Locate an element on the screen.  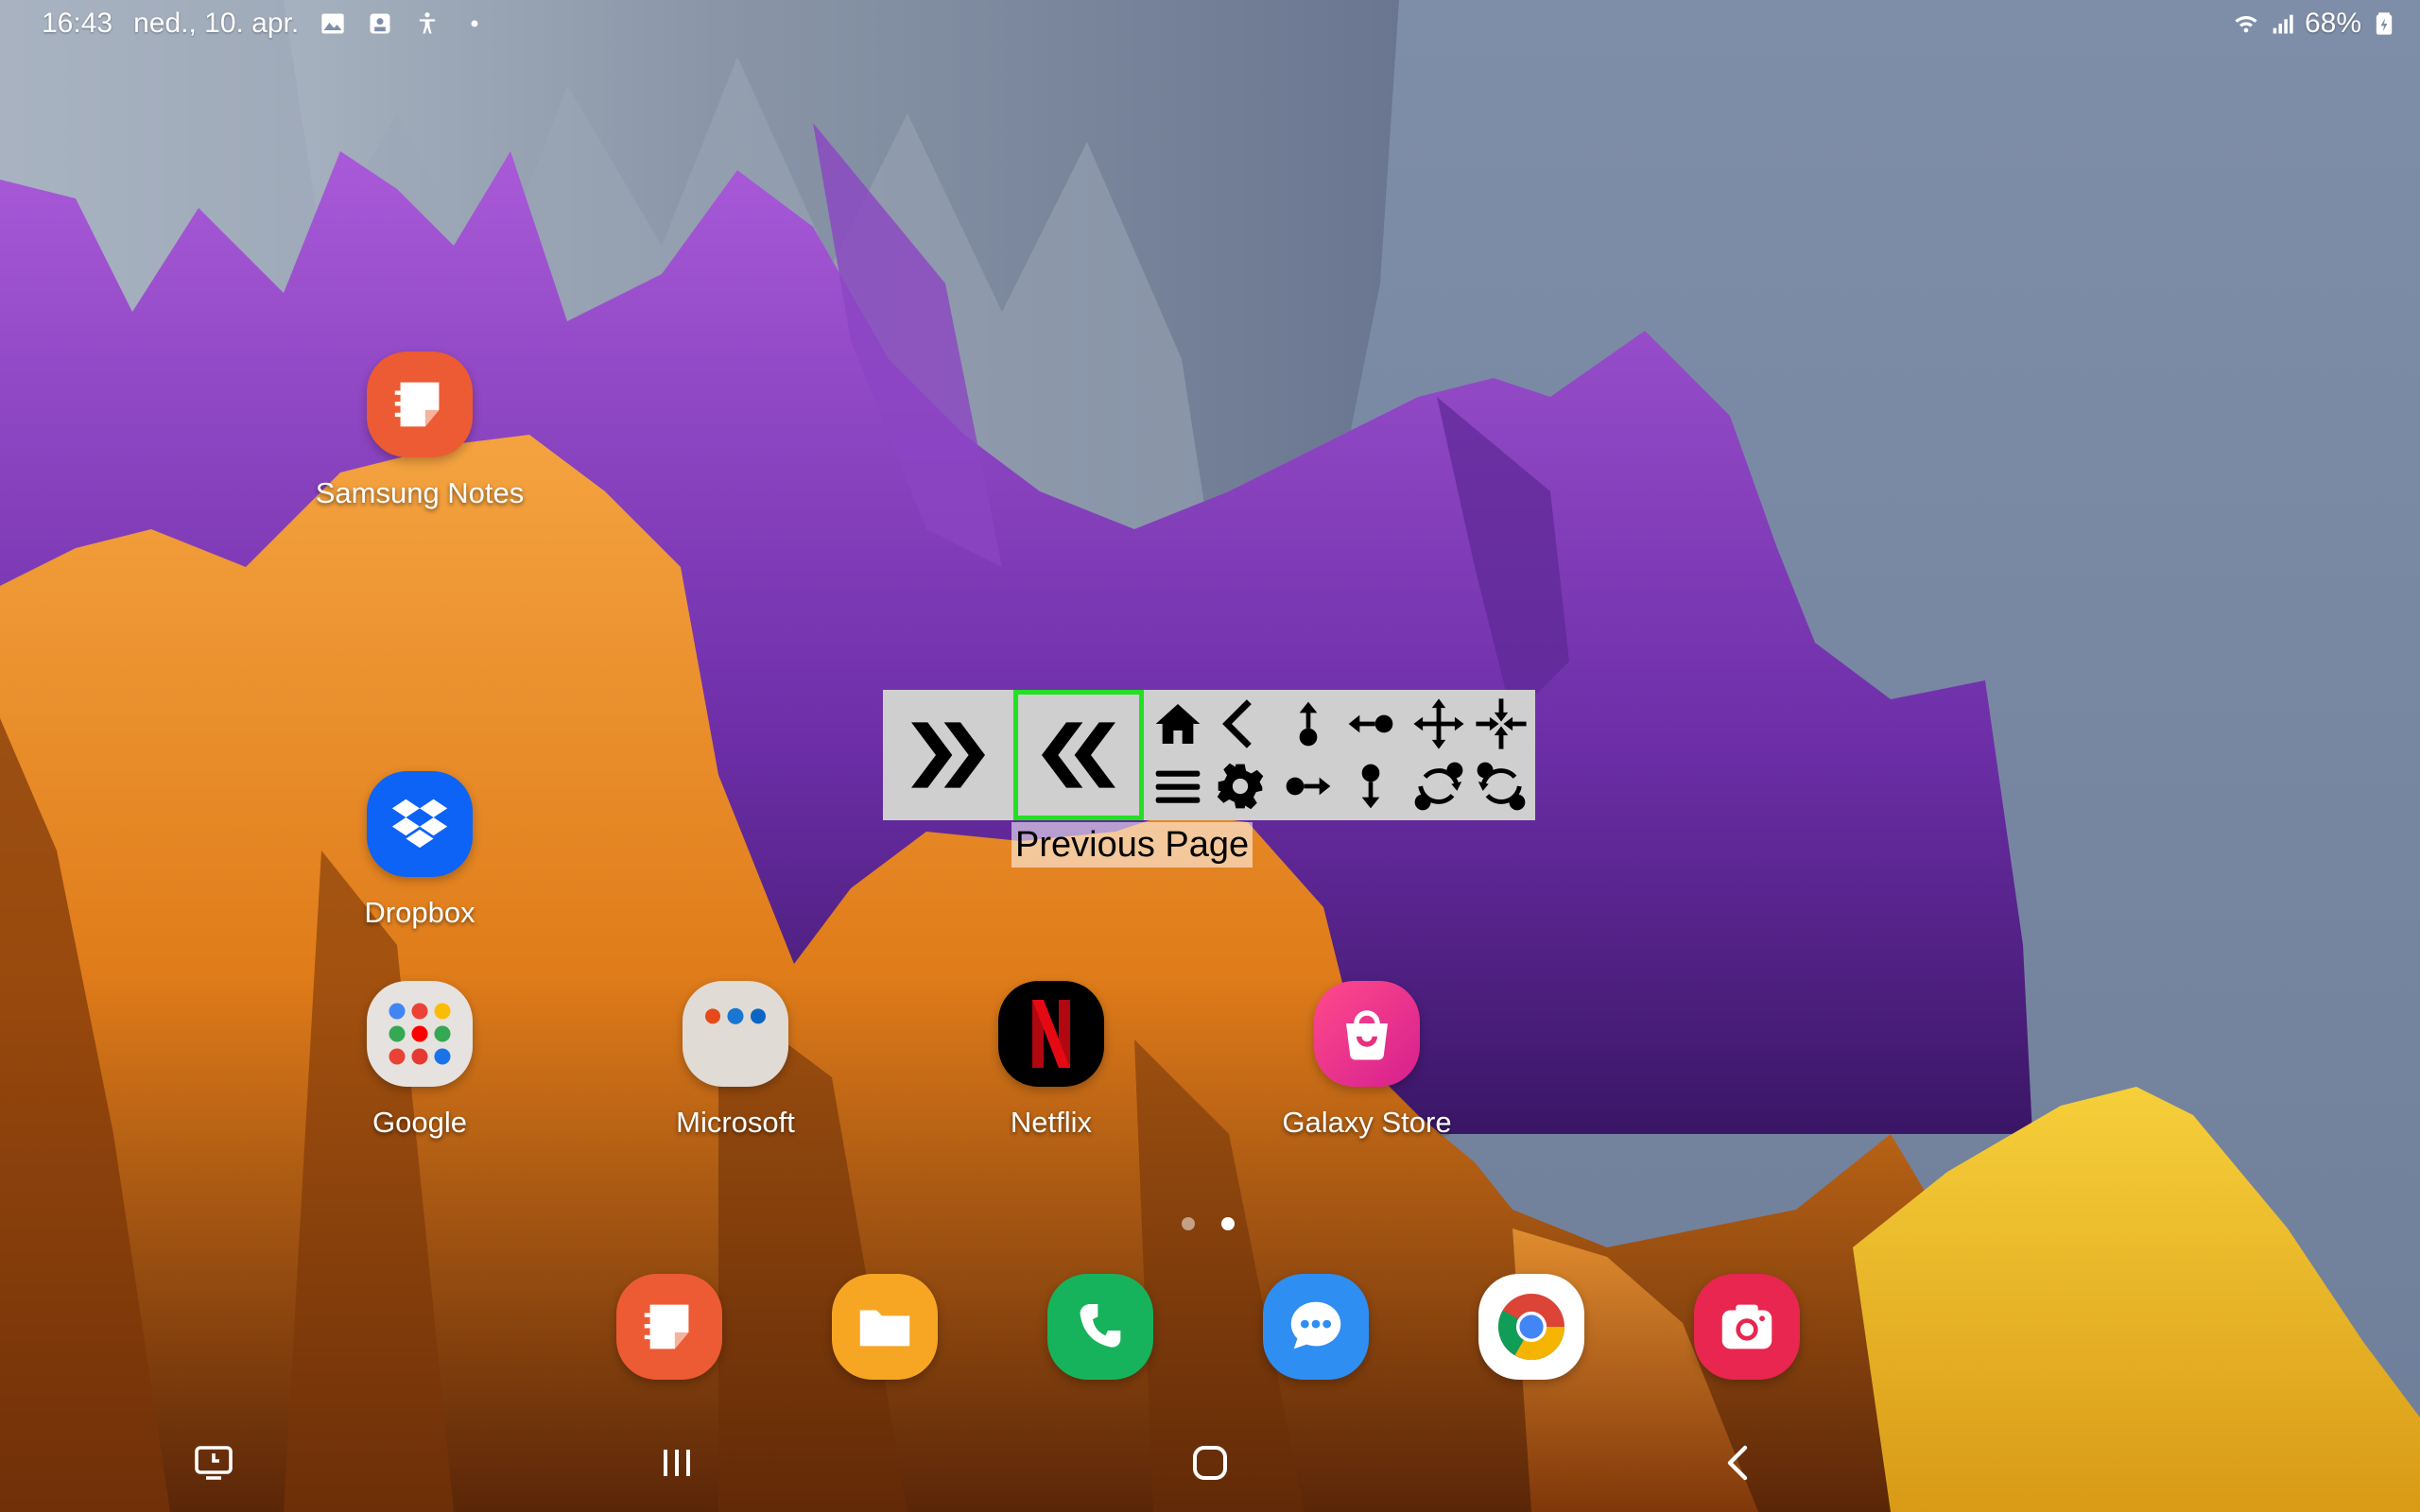
dock-chrome is located at coordinates (1531, 1327).